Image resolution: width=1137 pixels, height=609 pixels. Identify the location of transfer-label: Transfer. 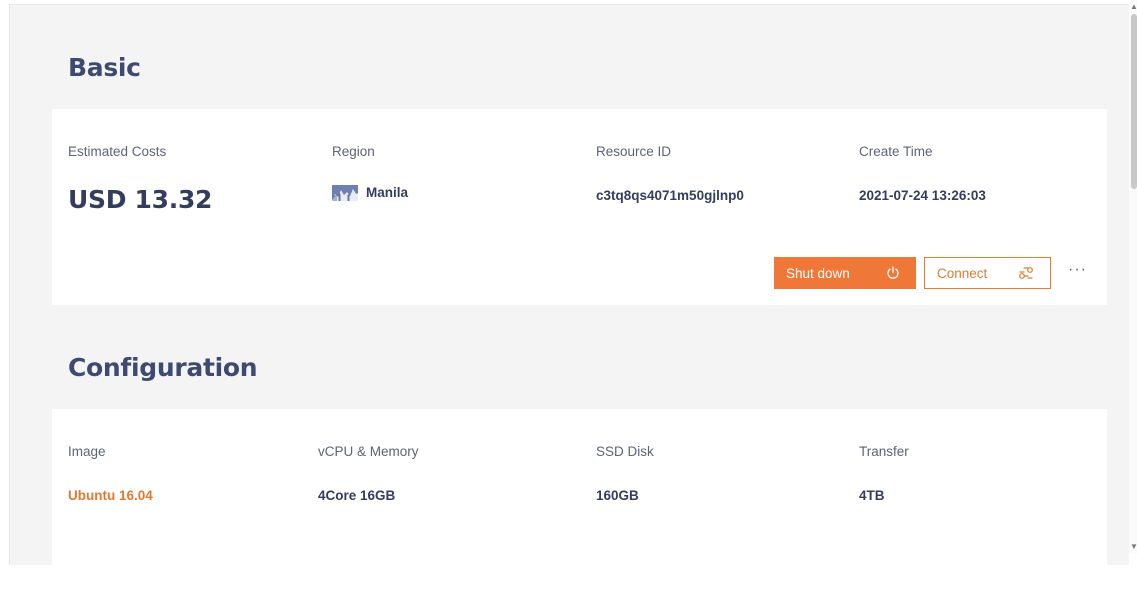
(884, 451).